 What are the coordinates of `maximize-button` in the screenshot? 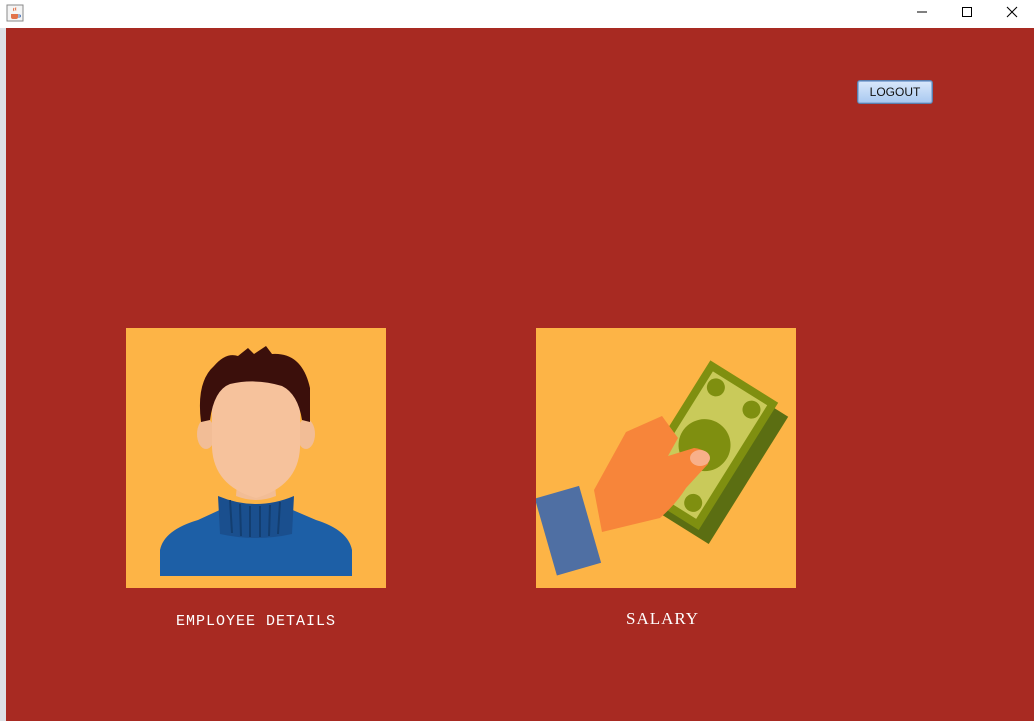 It's located at (966, 12).